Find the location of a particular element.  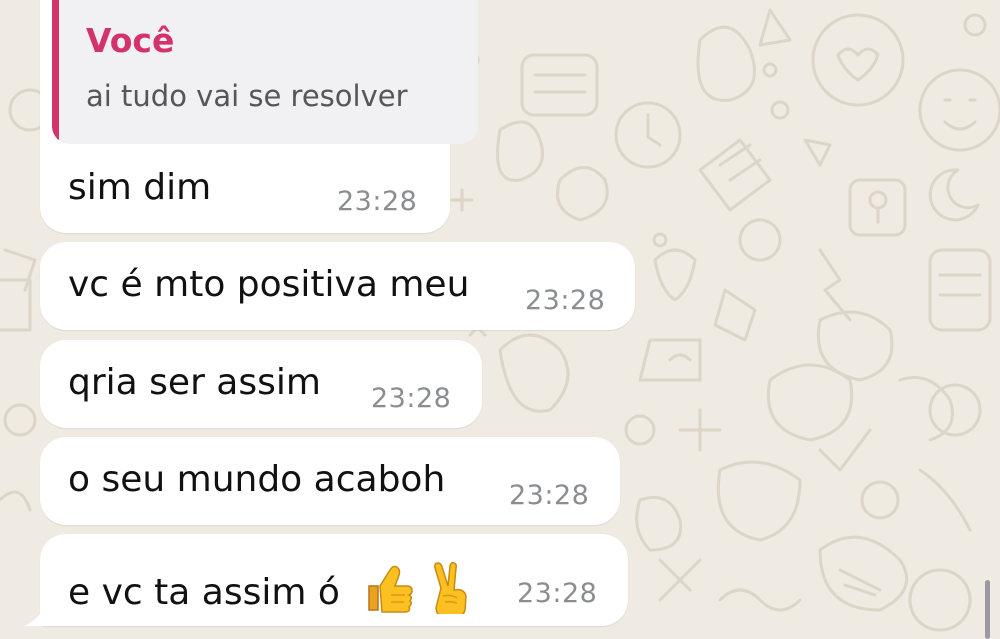

quote-author: Você is located at coordinates (130, 40).